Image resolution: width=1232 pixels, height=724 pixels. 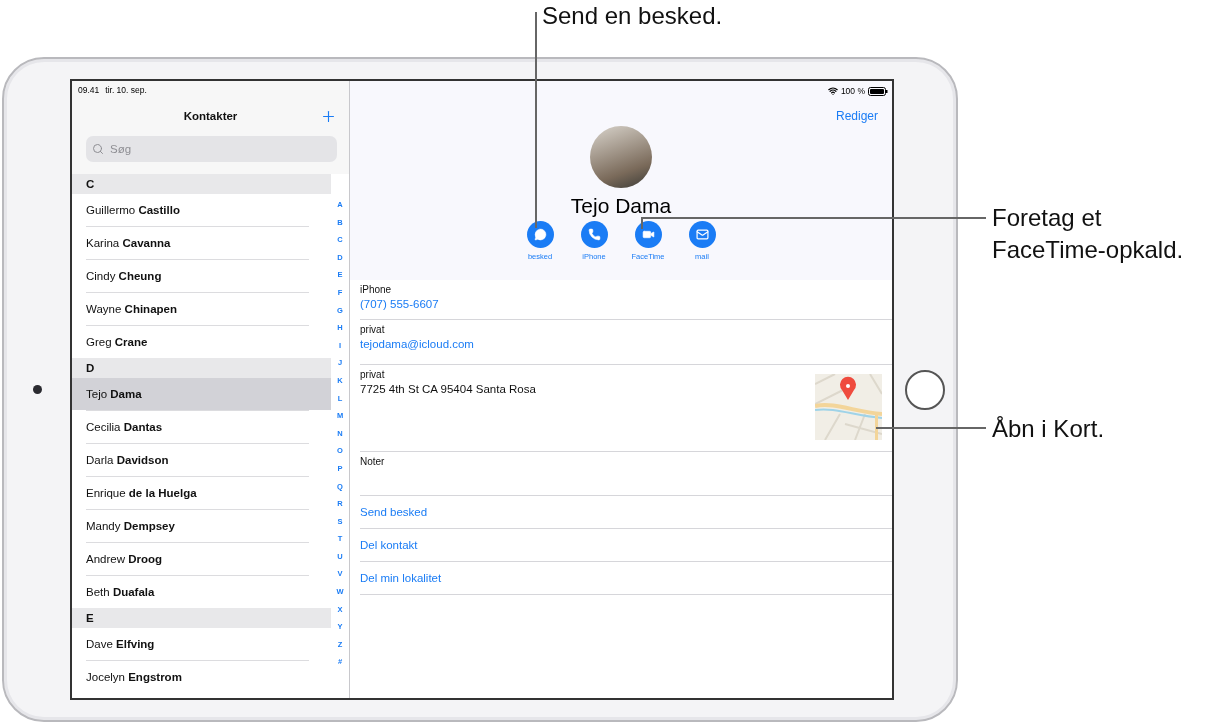 I want to click on section-header: D, so click(x=201, y=368).